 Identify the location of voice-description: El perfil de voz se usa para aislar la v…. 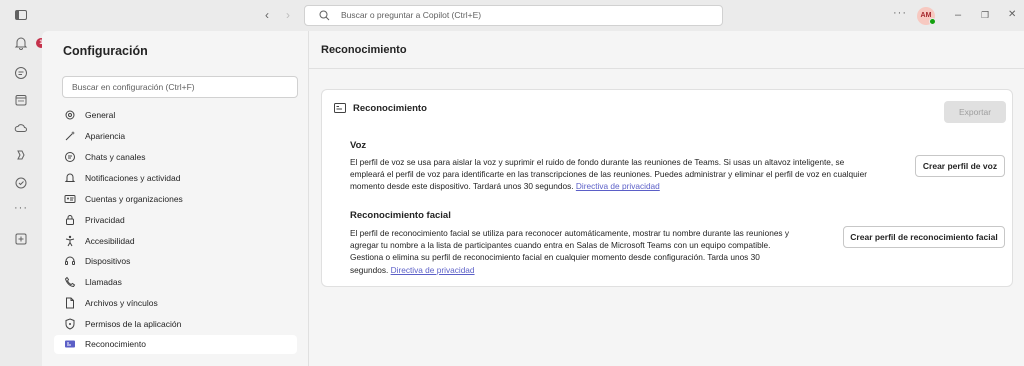
(630, 174).